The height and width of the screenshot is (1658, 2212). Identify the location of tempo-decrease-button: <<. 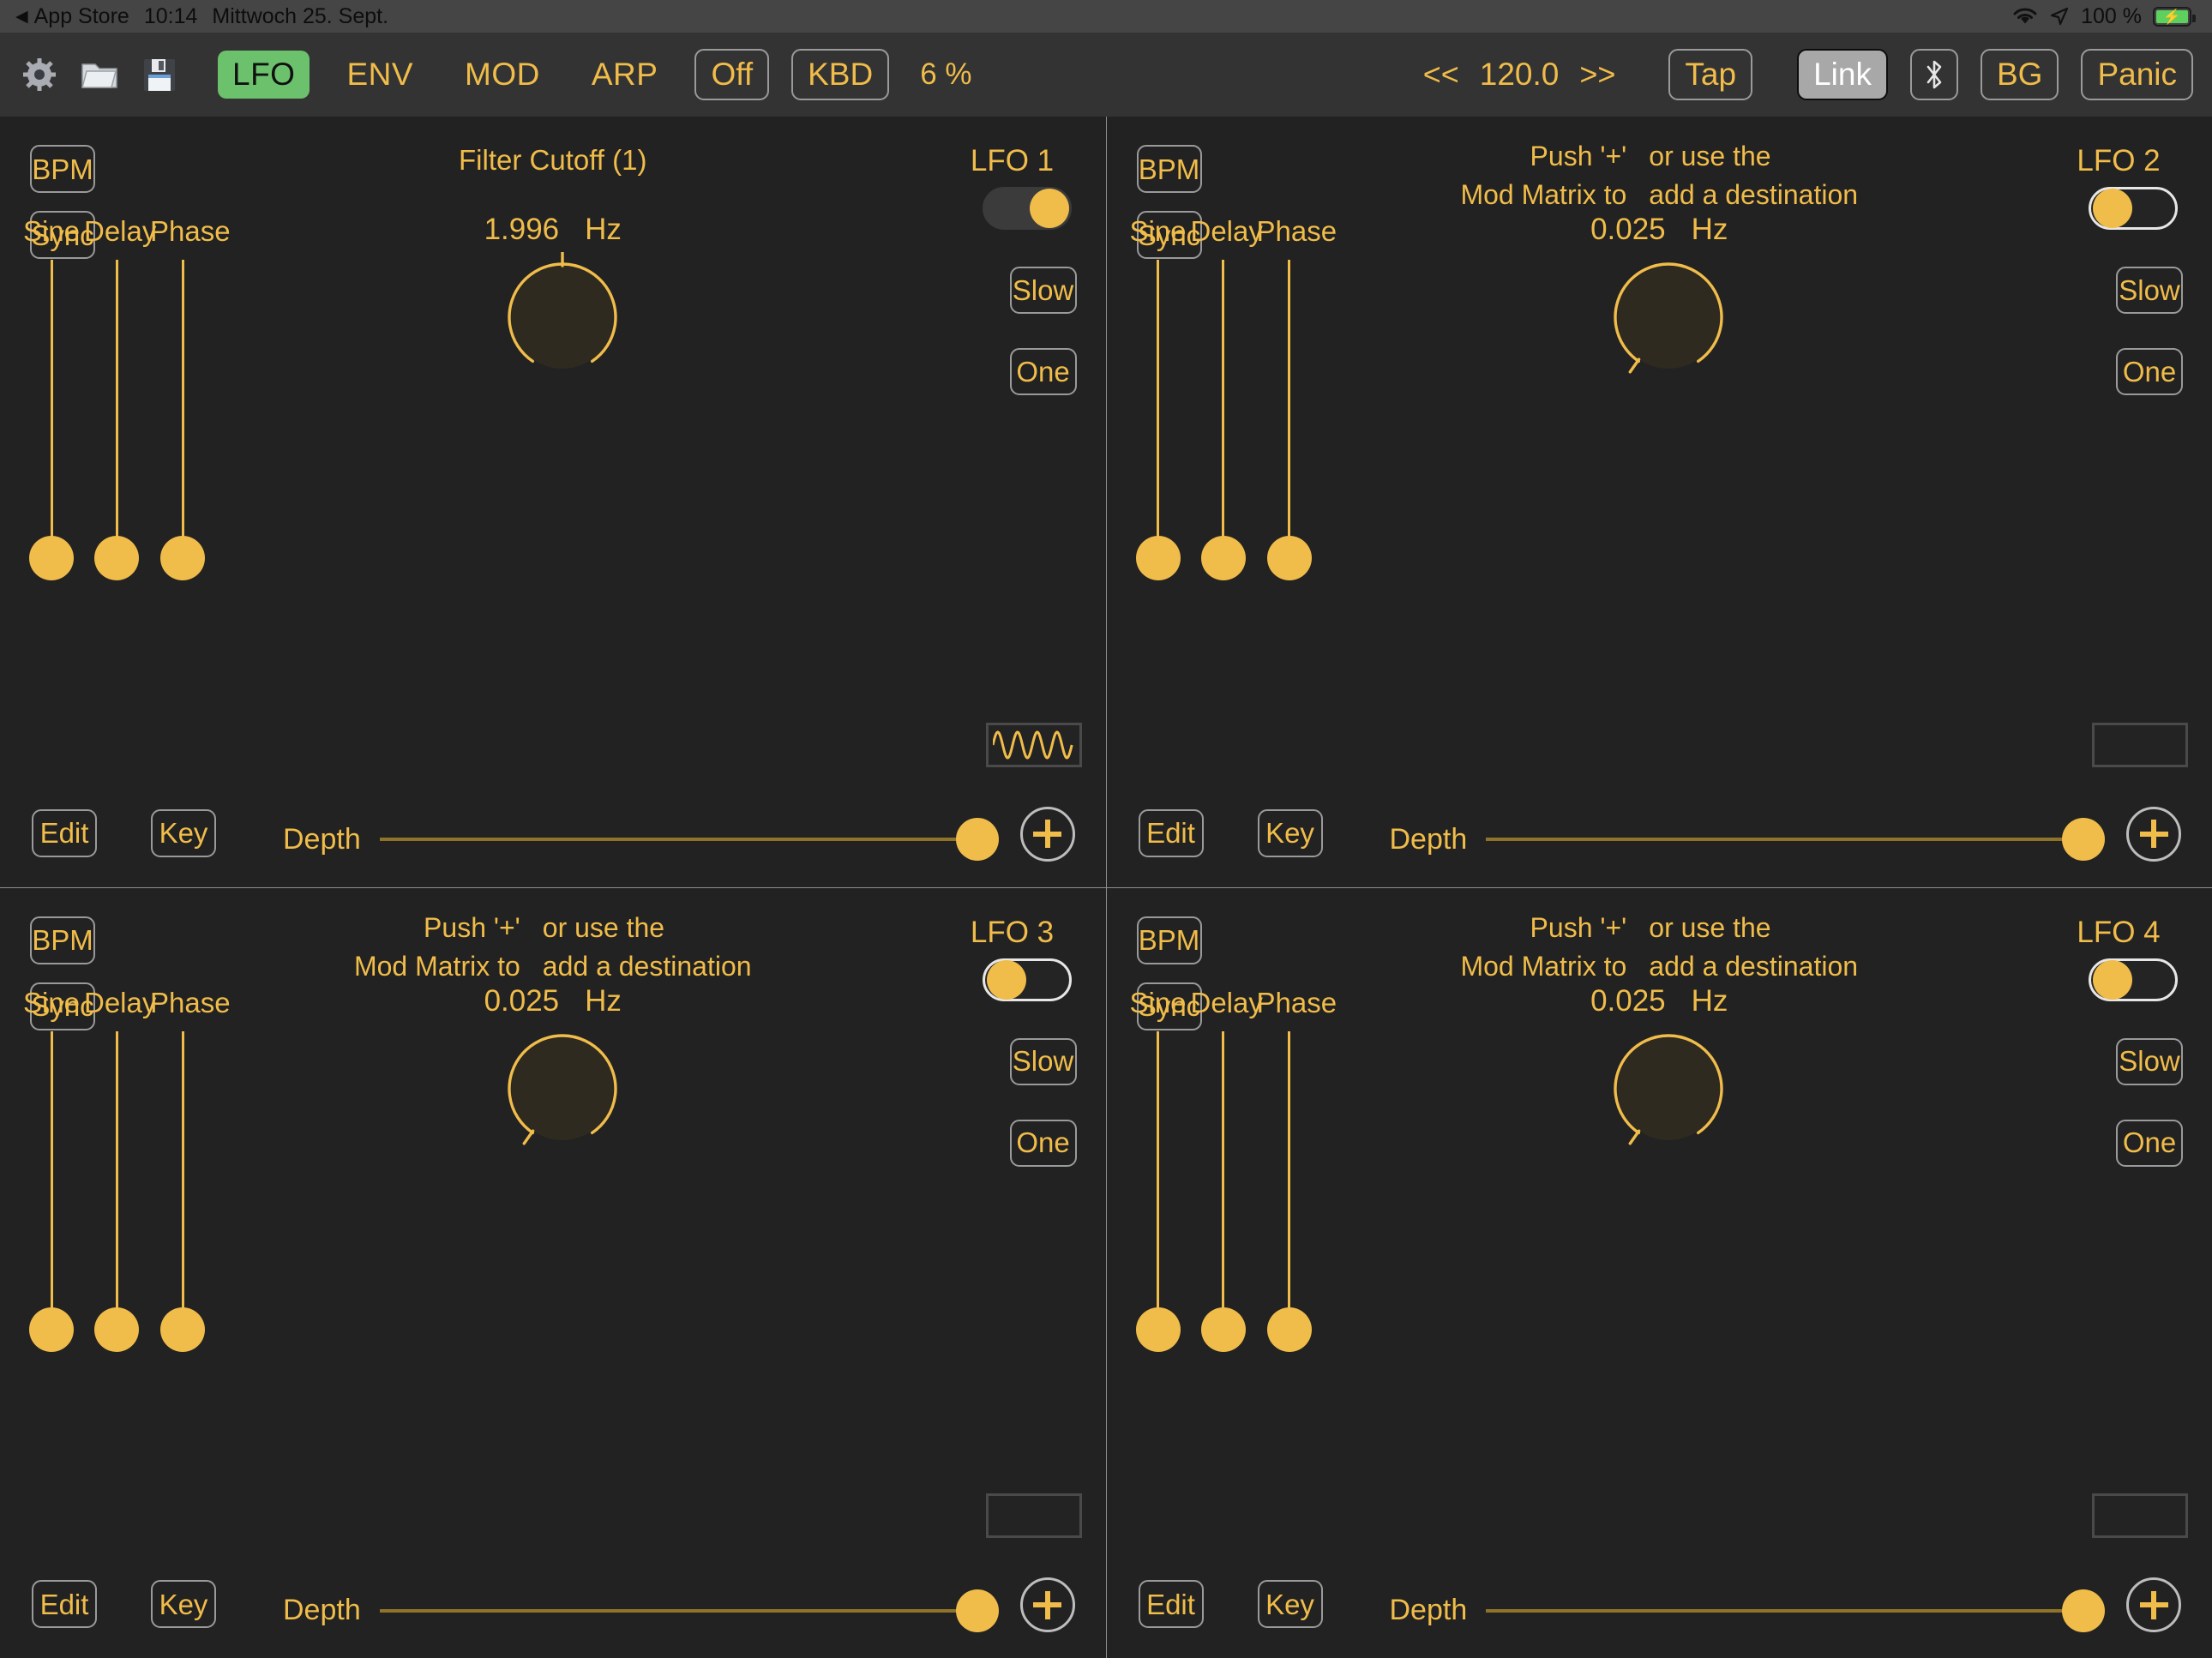
(1441, 75).